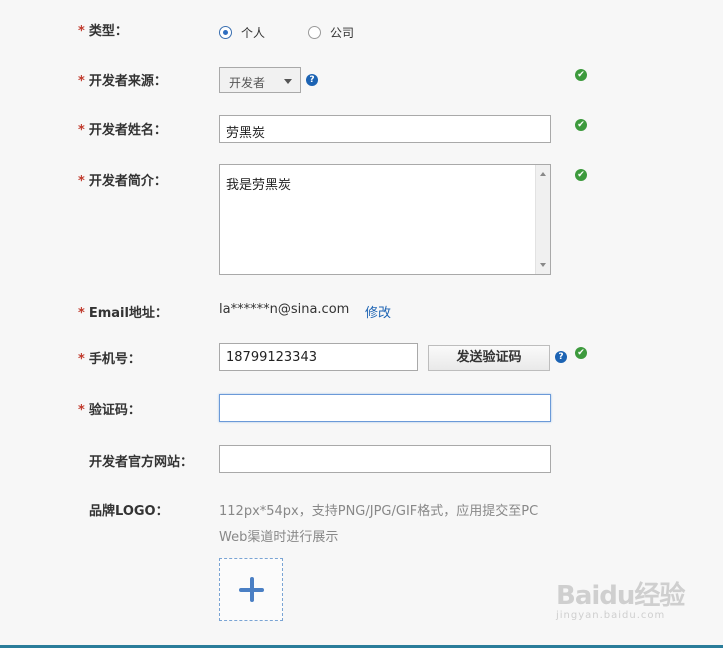 The width and height of the screenshot is (723, 648). What do you see at coordinates (385, 129) in the screenshot?
I see `name-input: 劳黑炭` at bounding box center [385, 129].